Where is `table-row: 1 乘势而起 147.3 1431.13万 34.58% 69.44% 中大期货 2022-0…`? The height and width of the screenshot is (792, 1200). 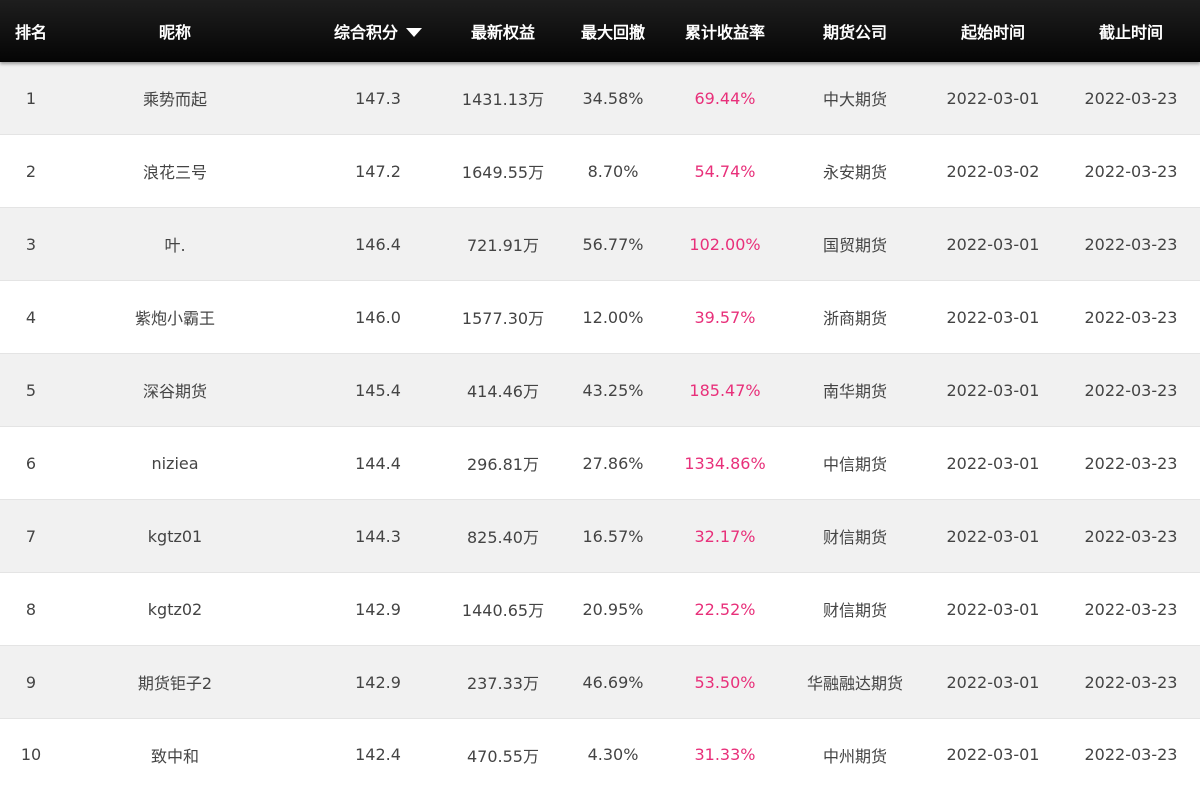
table-row: 1 乘势而起 147.3 1431.13万 34.58% 69.44% 中大期货 2022-0… is located at coordinates (600, 98).